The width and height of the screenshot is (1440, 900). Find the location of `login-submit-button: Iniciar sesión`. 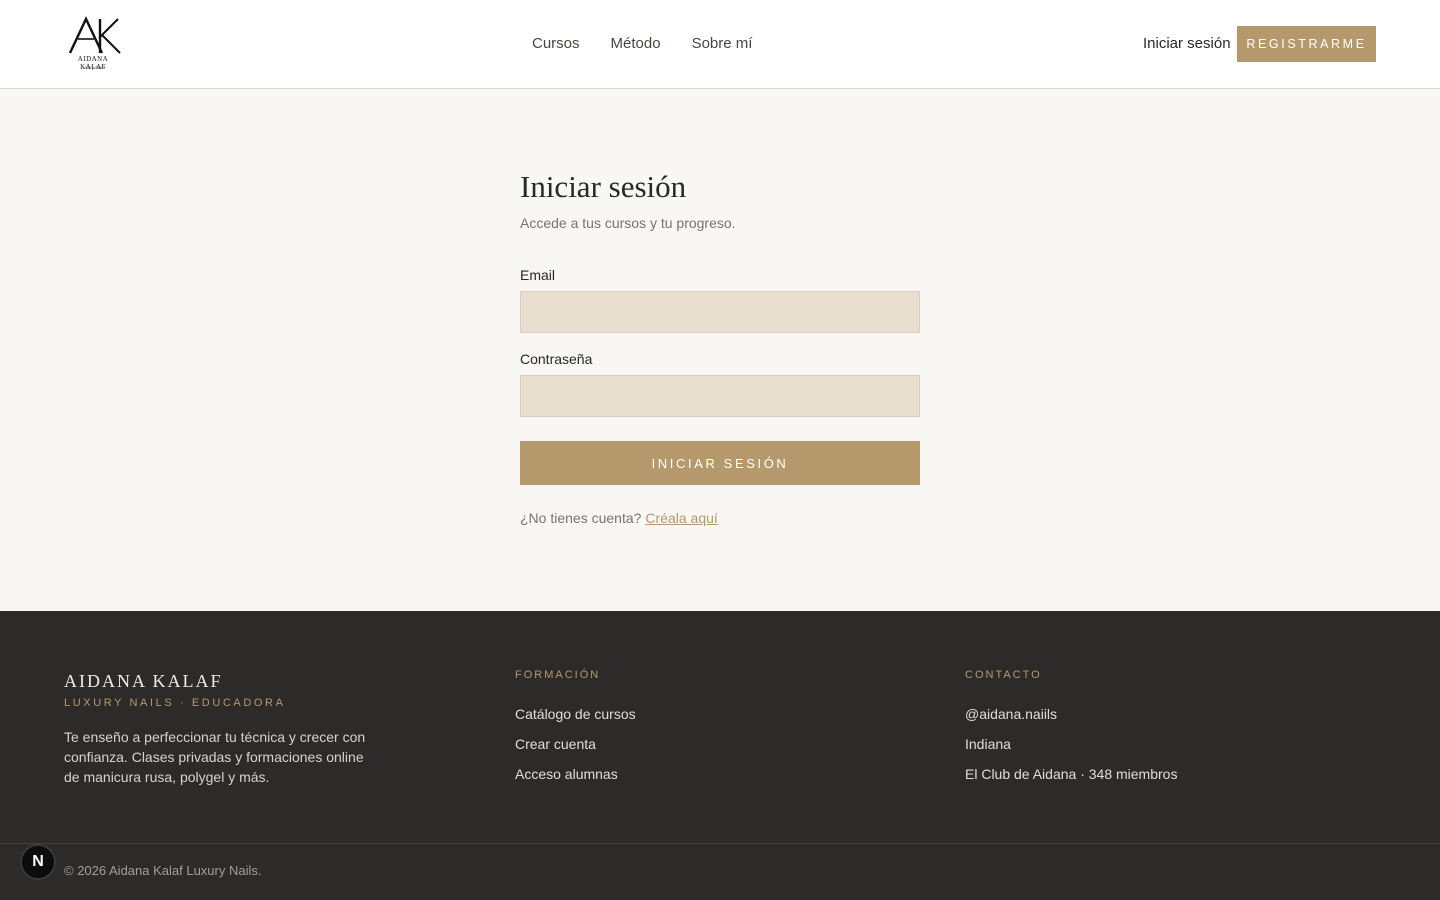

login-submit-button: Iniciar sesión is located at coordinates (720, 463).